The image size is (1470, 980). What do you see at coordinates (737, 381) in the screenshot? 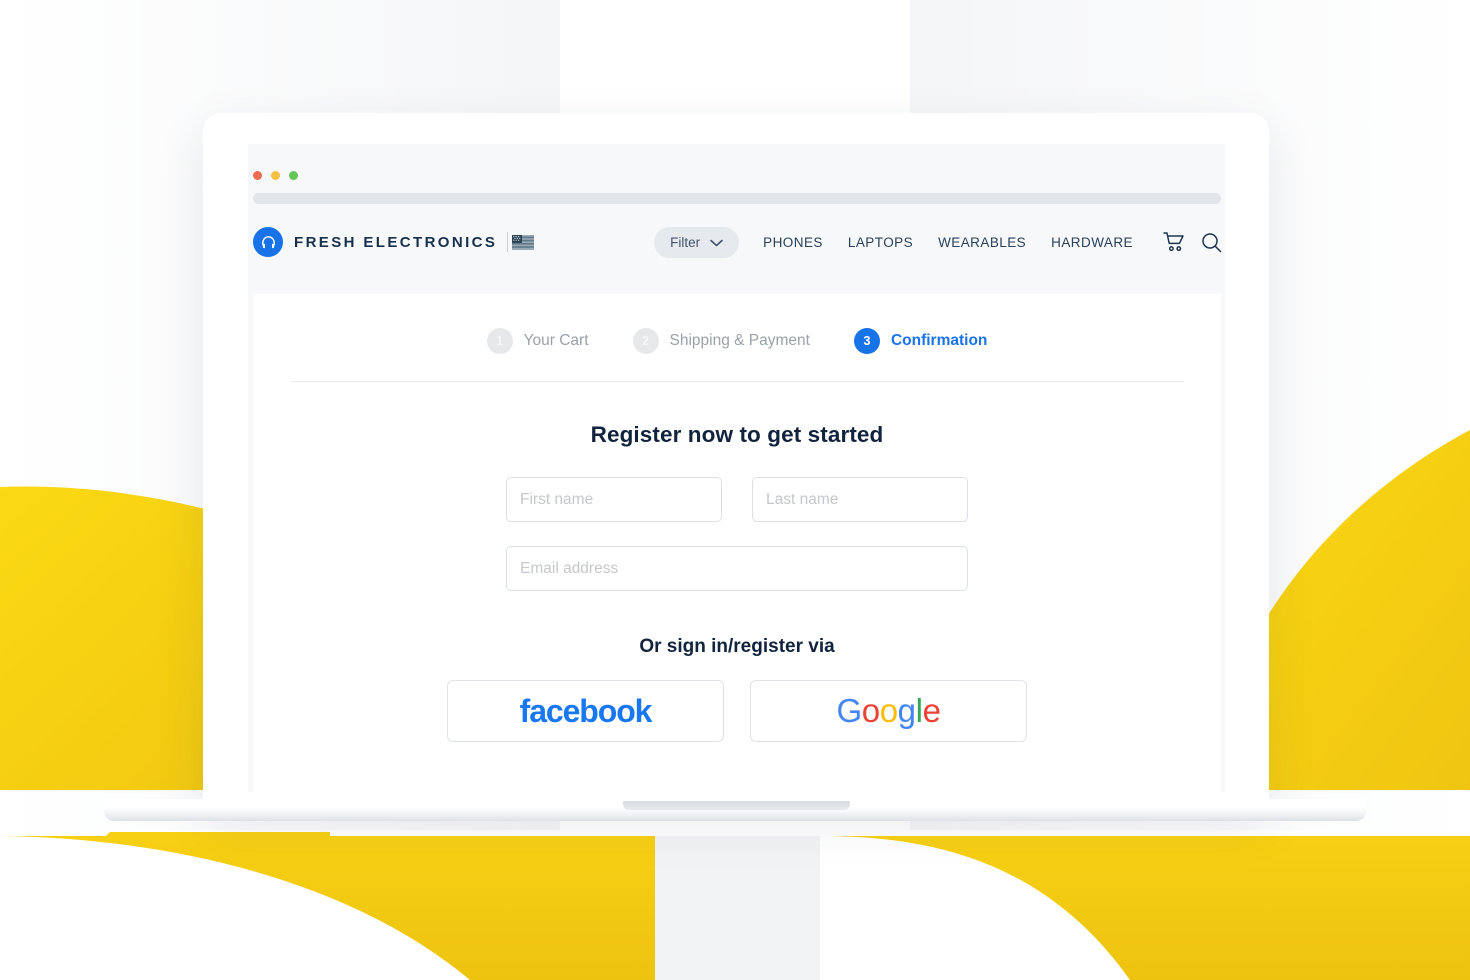
I see `section-divider` at bounding box center [737, 381].